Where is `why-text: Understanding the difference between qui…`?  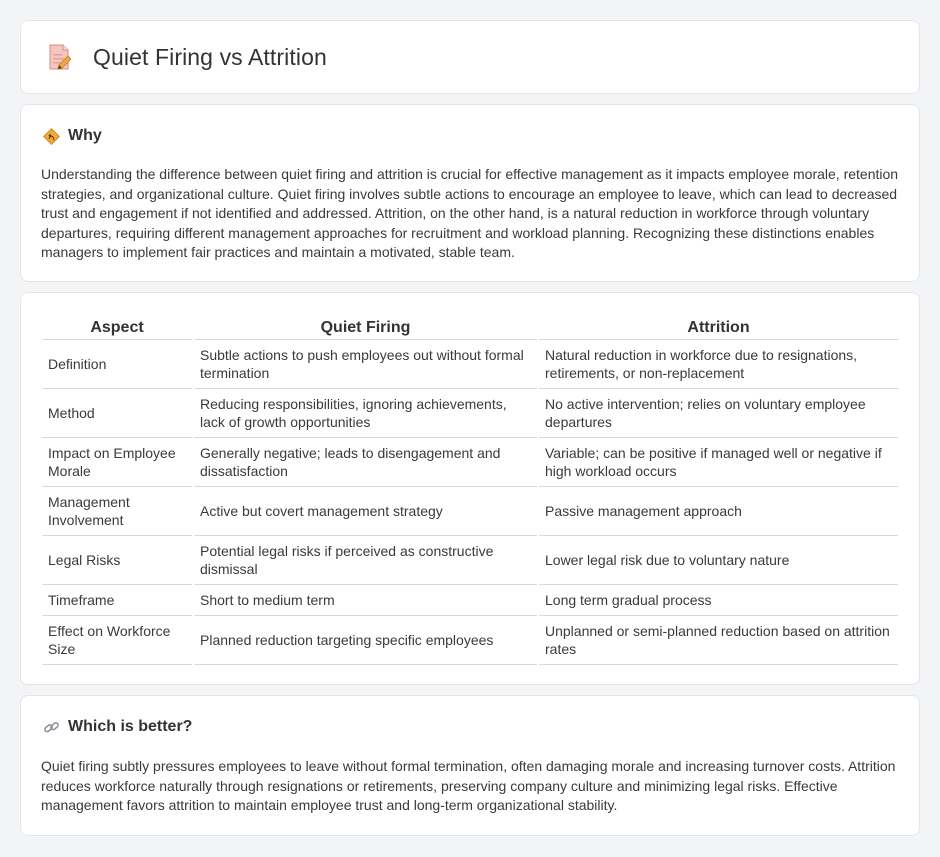 why-text: Understanding the difference between qui… is located at coordinates (470, 213).